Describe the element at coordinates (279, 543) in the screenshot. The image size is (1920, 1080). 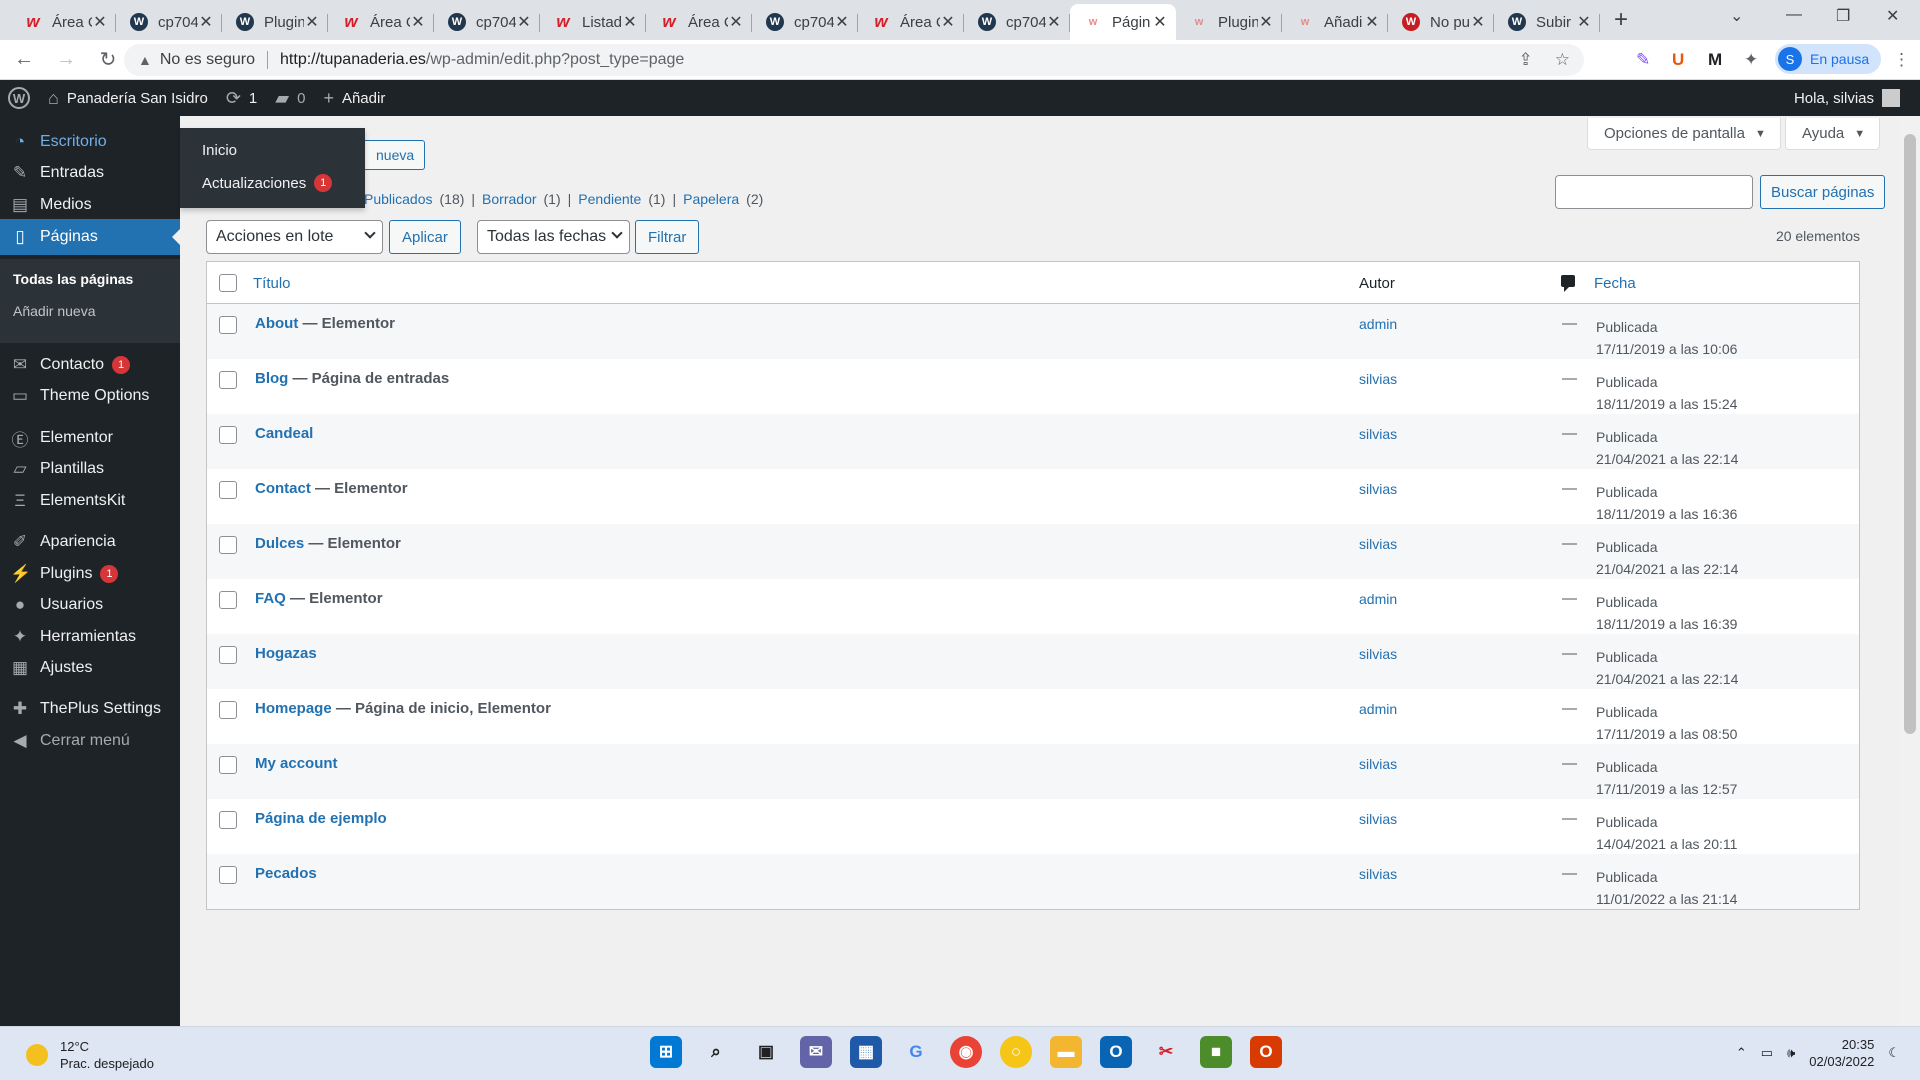
I see `page-title-link: Dulces` at that location.